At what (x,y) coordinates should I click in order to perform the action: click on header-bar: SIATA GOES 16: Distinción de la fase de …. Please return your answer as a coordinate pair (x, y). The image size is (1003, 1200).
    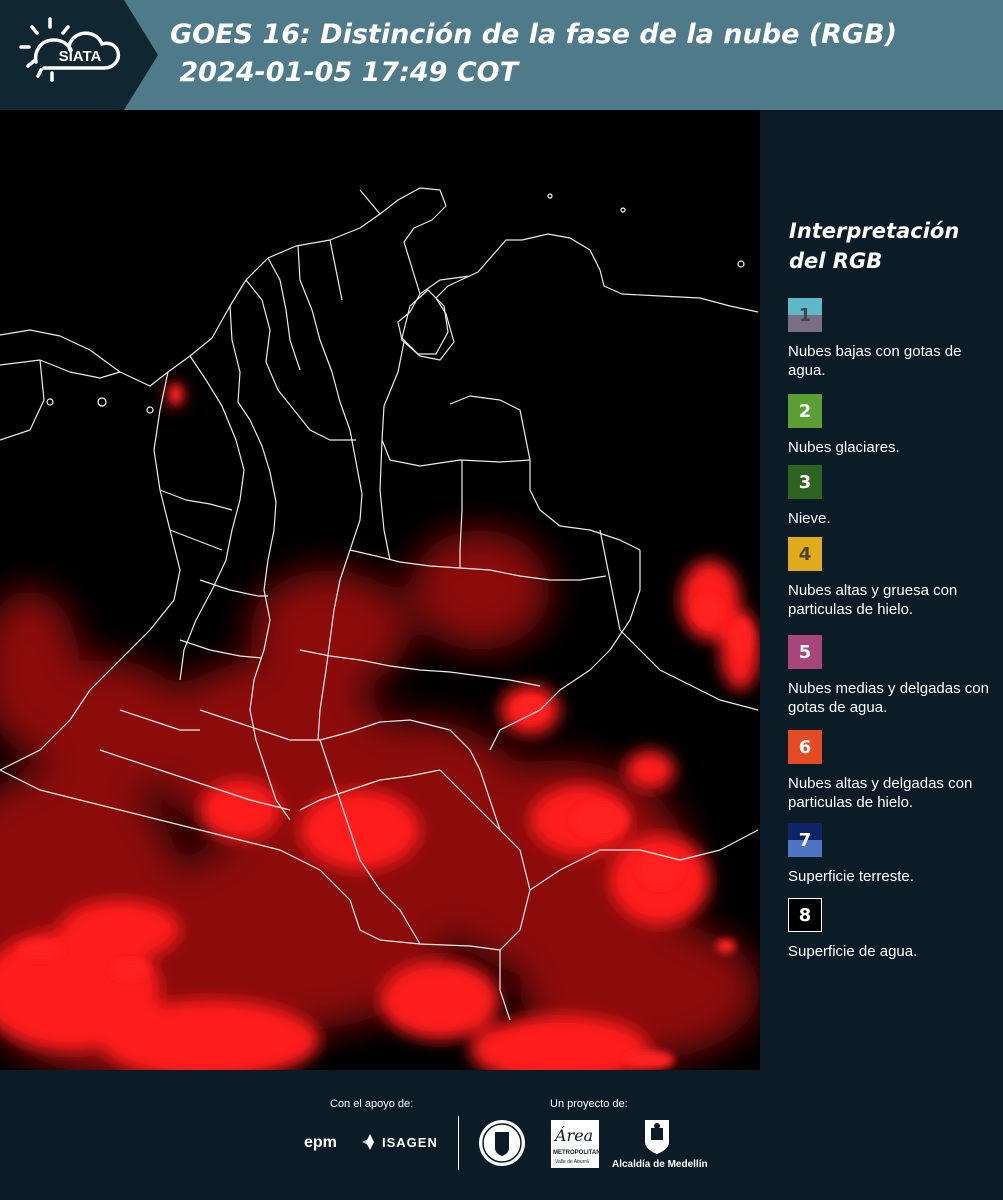
    Looking at the image, I should click on (501, 55).